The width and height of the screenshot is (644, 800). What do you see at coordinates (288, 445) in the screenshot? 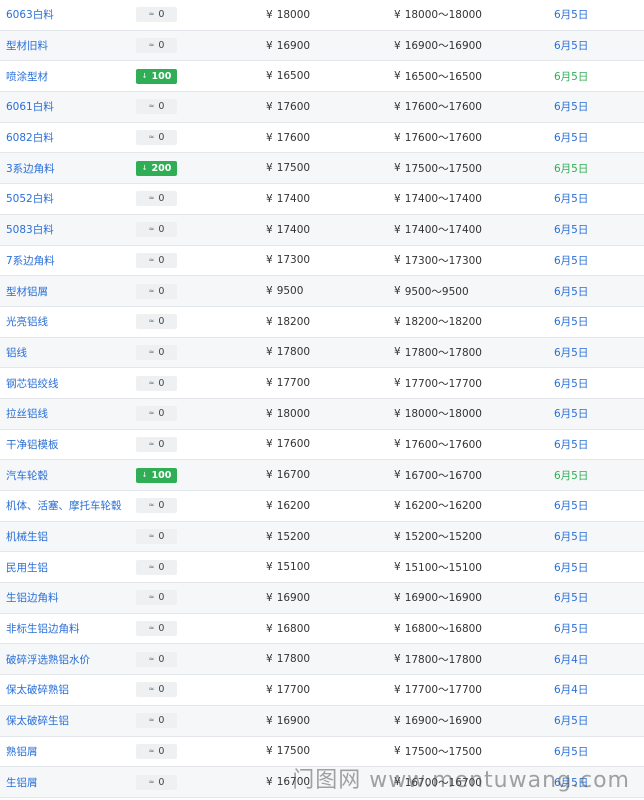
I see `price-cell: ¥17600` at bounding box center [288, 445].